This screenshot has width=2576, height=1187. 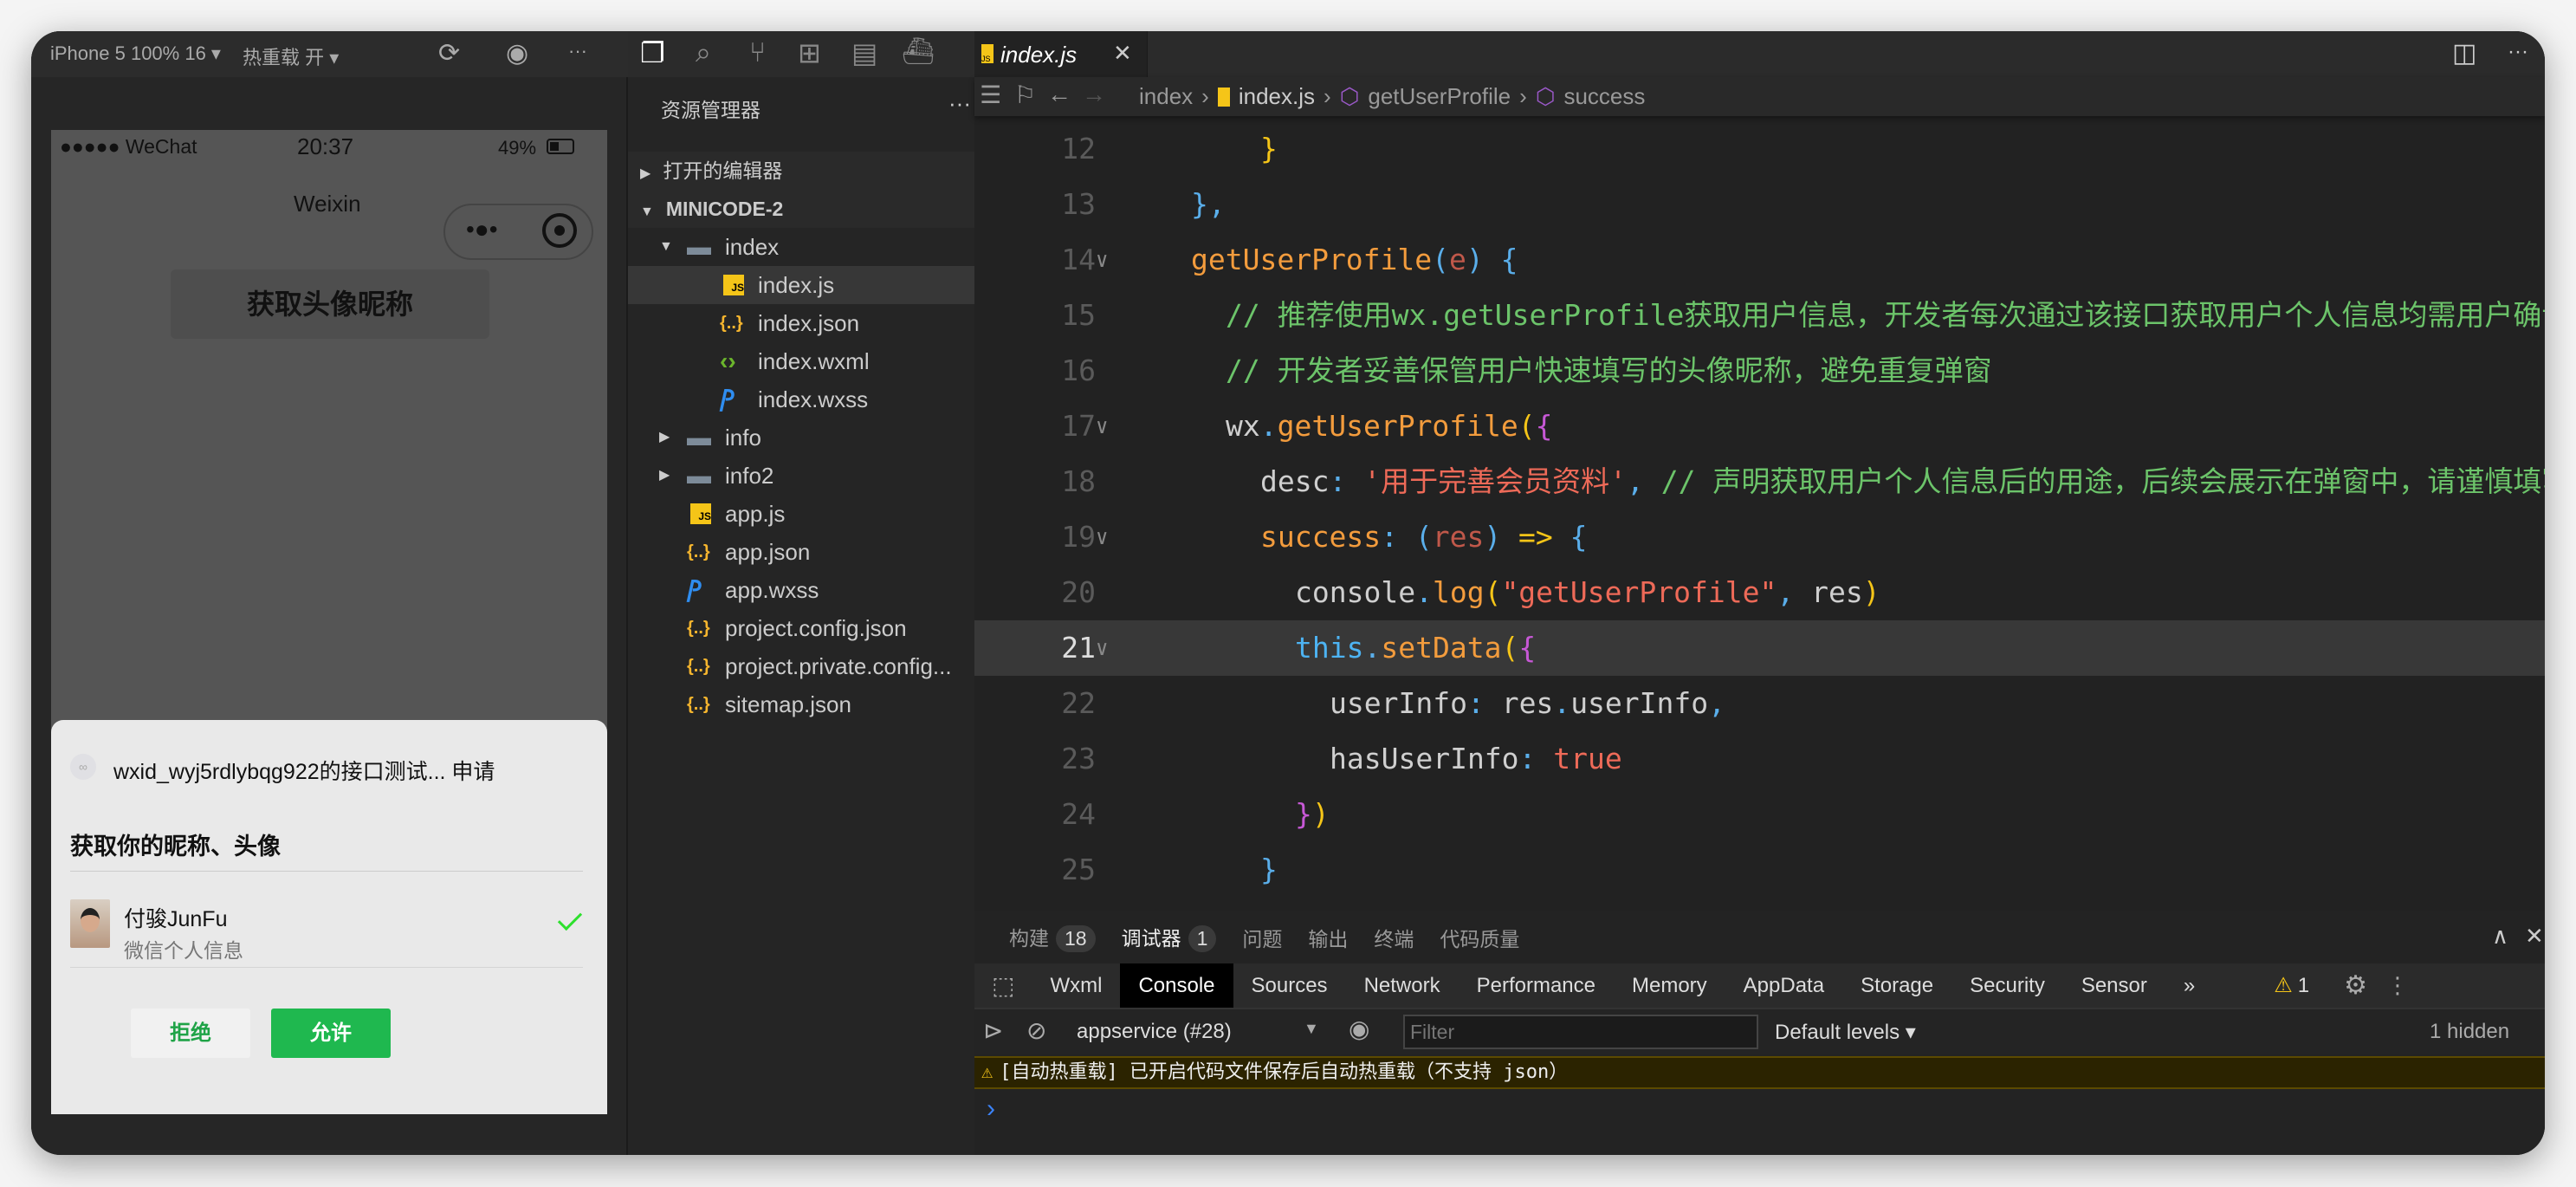 What do you see at coordinates (801, 552) in the screenshot?
I see `tree-item: {..} app.json` at bounding box center [801, 552].